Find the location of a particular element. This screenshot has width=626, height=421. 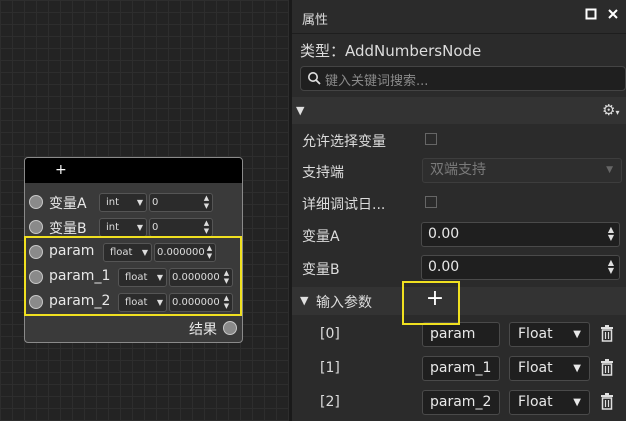

gear-icon: ⚙▾ is located at coordinates (610, 110).